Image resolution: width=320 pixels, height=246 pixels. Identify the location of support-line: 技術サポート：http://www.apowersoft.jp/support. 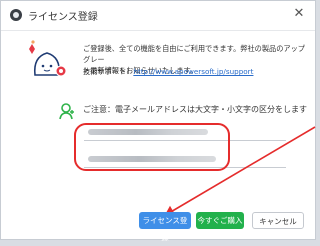
(168, 72).